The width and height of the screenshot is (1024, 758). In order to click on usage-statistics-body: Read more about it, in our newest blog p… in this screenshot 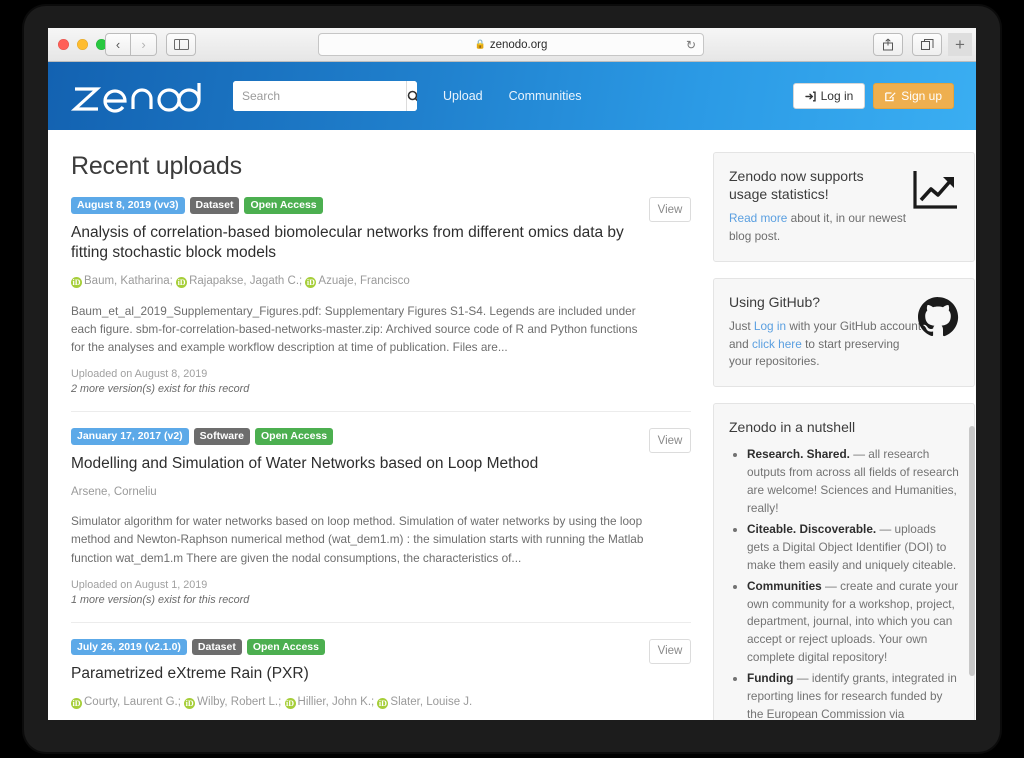, I will do `click(826, 227)`.